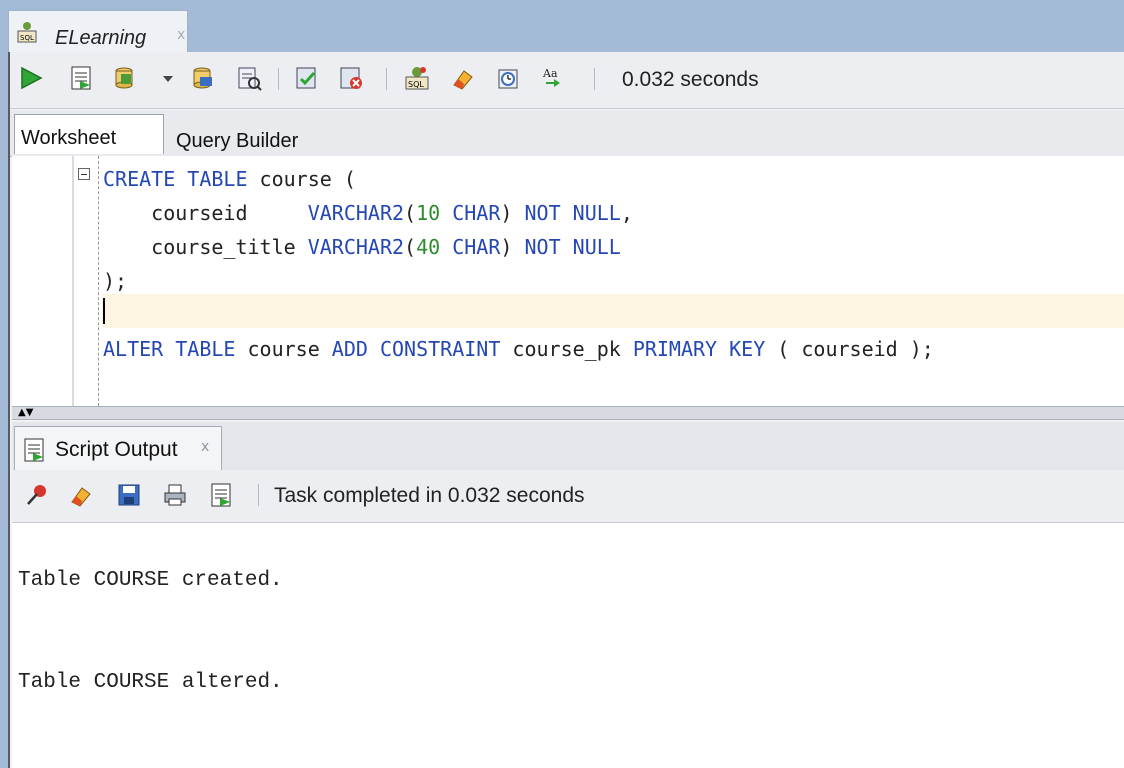 This screenshot has width=1124, height=768. I want to click on task-status-label: Task completed in 0.032 seconds, so click(429, 495).